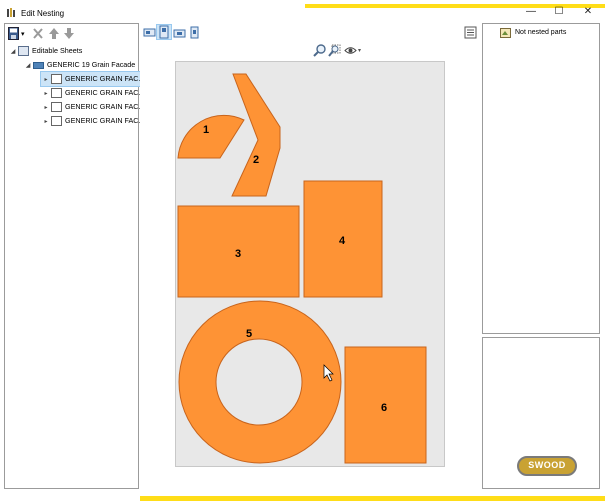  I want to click on part-label-6: 6, so click(384, 408).